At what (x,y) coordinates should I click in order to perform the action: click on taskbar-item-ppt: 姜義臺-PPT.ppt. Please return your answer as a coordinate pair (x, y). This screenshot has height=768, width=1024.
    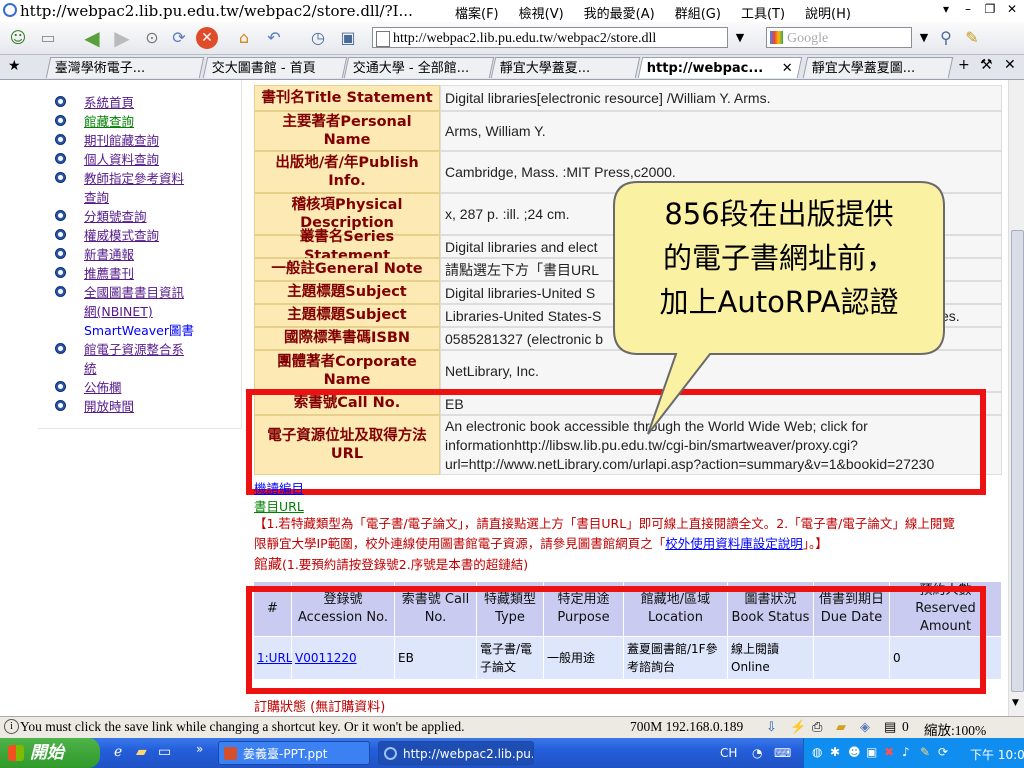
    Looking at the image, I should click on (294, 753).